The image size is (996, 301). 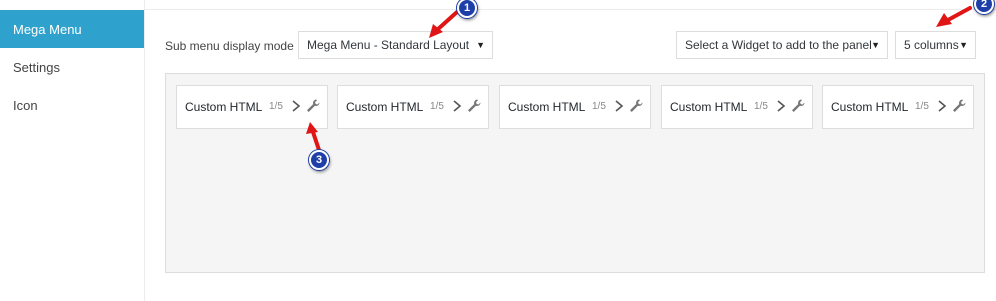 I want to click on columns-select: 5 columns ▼, so click(x=935, y=45).